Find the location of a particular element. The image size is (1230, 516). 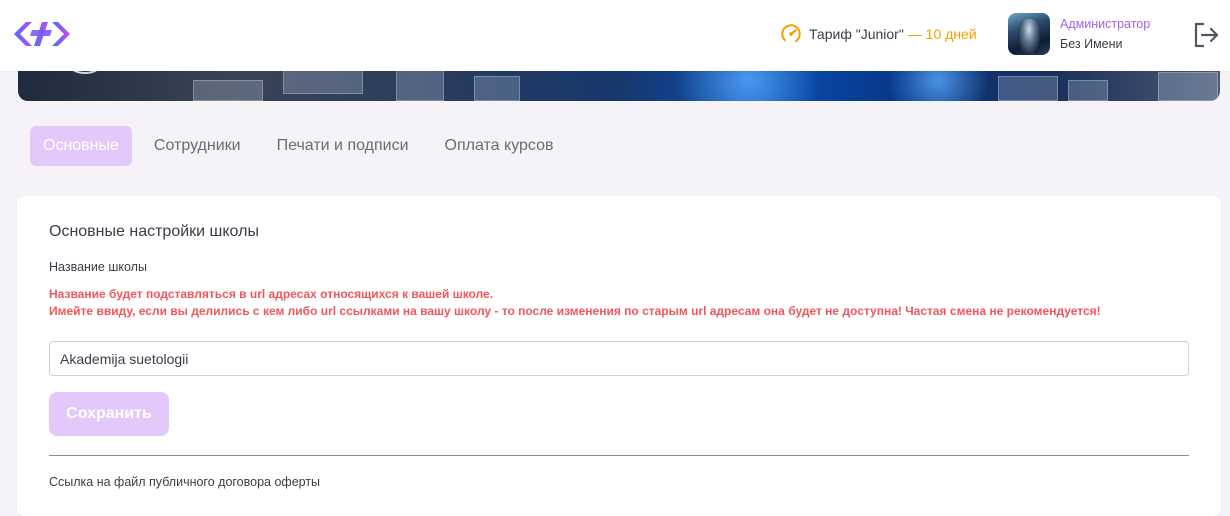

school-name-label: Название школы is located at coordinates (98, 267).